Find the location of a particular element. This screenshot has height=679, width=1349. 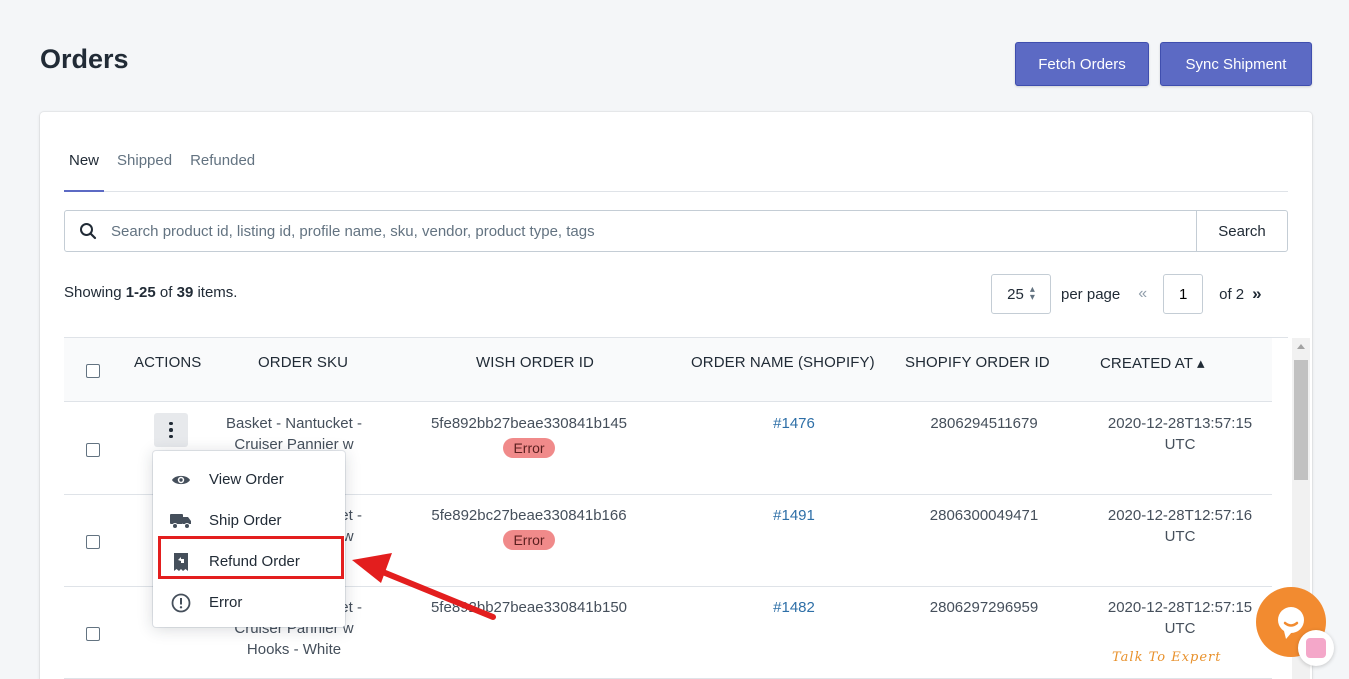

menu-item-view-order: View Order is located at coordinates (249, 479).